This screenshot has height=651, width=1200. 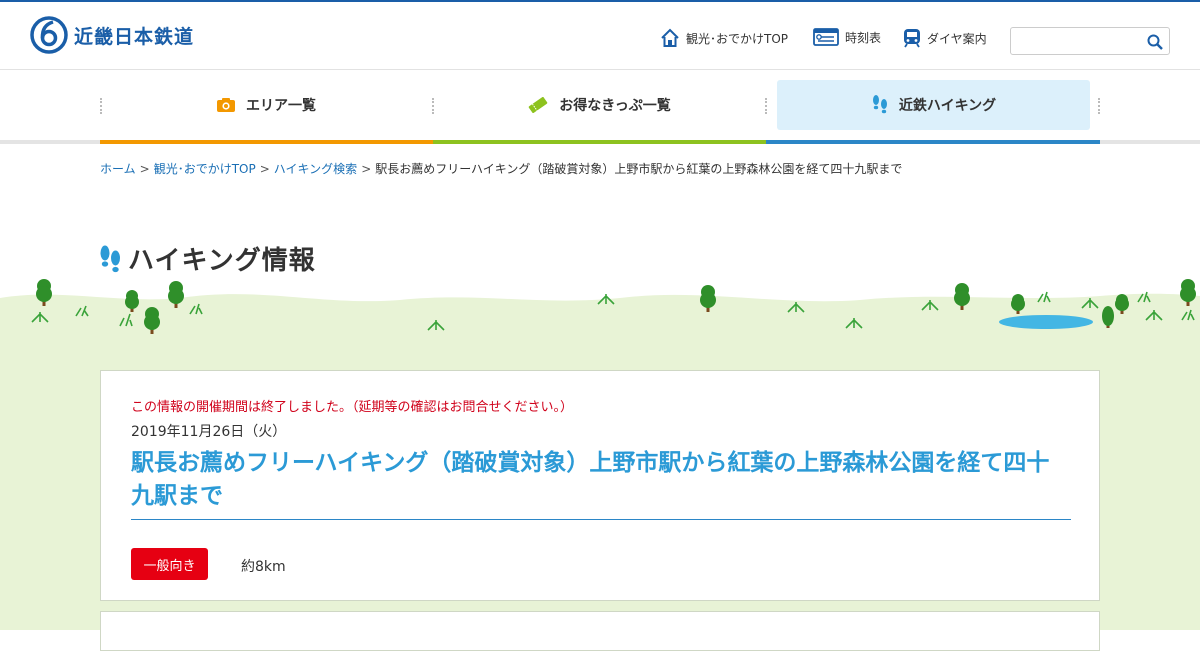 What do you see at coordinates (266, 142) in the screenshot?
I see `nav-accent-bar-area` at bounding box center [266, 142].